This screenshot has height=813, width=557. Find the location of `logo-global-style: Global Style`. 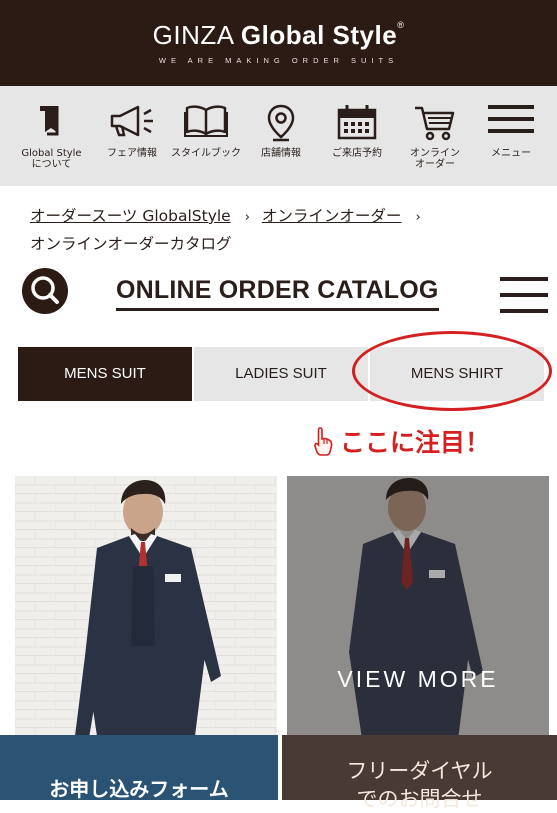

logo-global-style: Global Style is located at coordinates (319, 35).